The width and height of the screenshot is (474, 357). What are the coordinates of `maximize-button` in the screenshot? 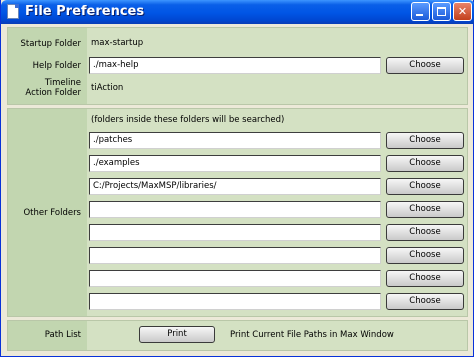 It's located at (441, 11).